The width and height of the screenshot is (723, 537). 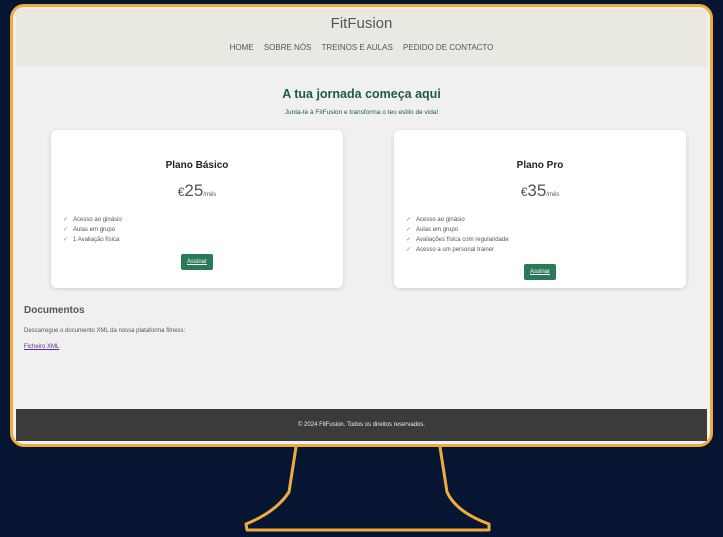 I want to click on monitor-stand, so click(x=367, y=489).